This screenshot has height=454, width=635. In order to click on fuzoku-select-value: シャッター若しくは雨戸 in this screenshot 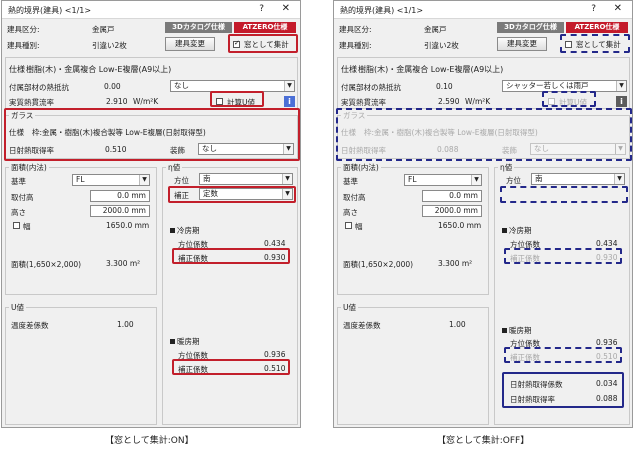, I will do `click(547, 85)`.